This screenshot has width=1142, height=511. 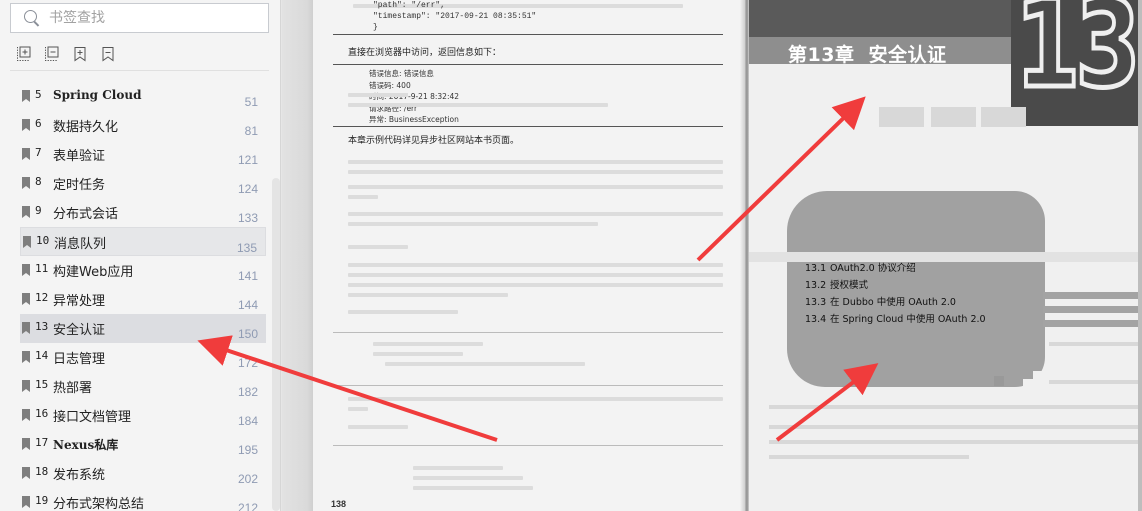 I want to click on search-icon, so click(x=32, y=18).